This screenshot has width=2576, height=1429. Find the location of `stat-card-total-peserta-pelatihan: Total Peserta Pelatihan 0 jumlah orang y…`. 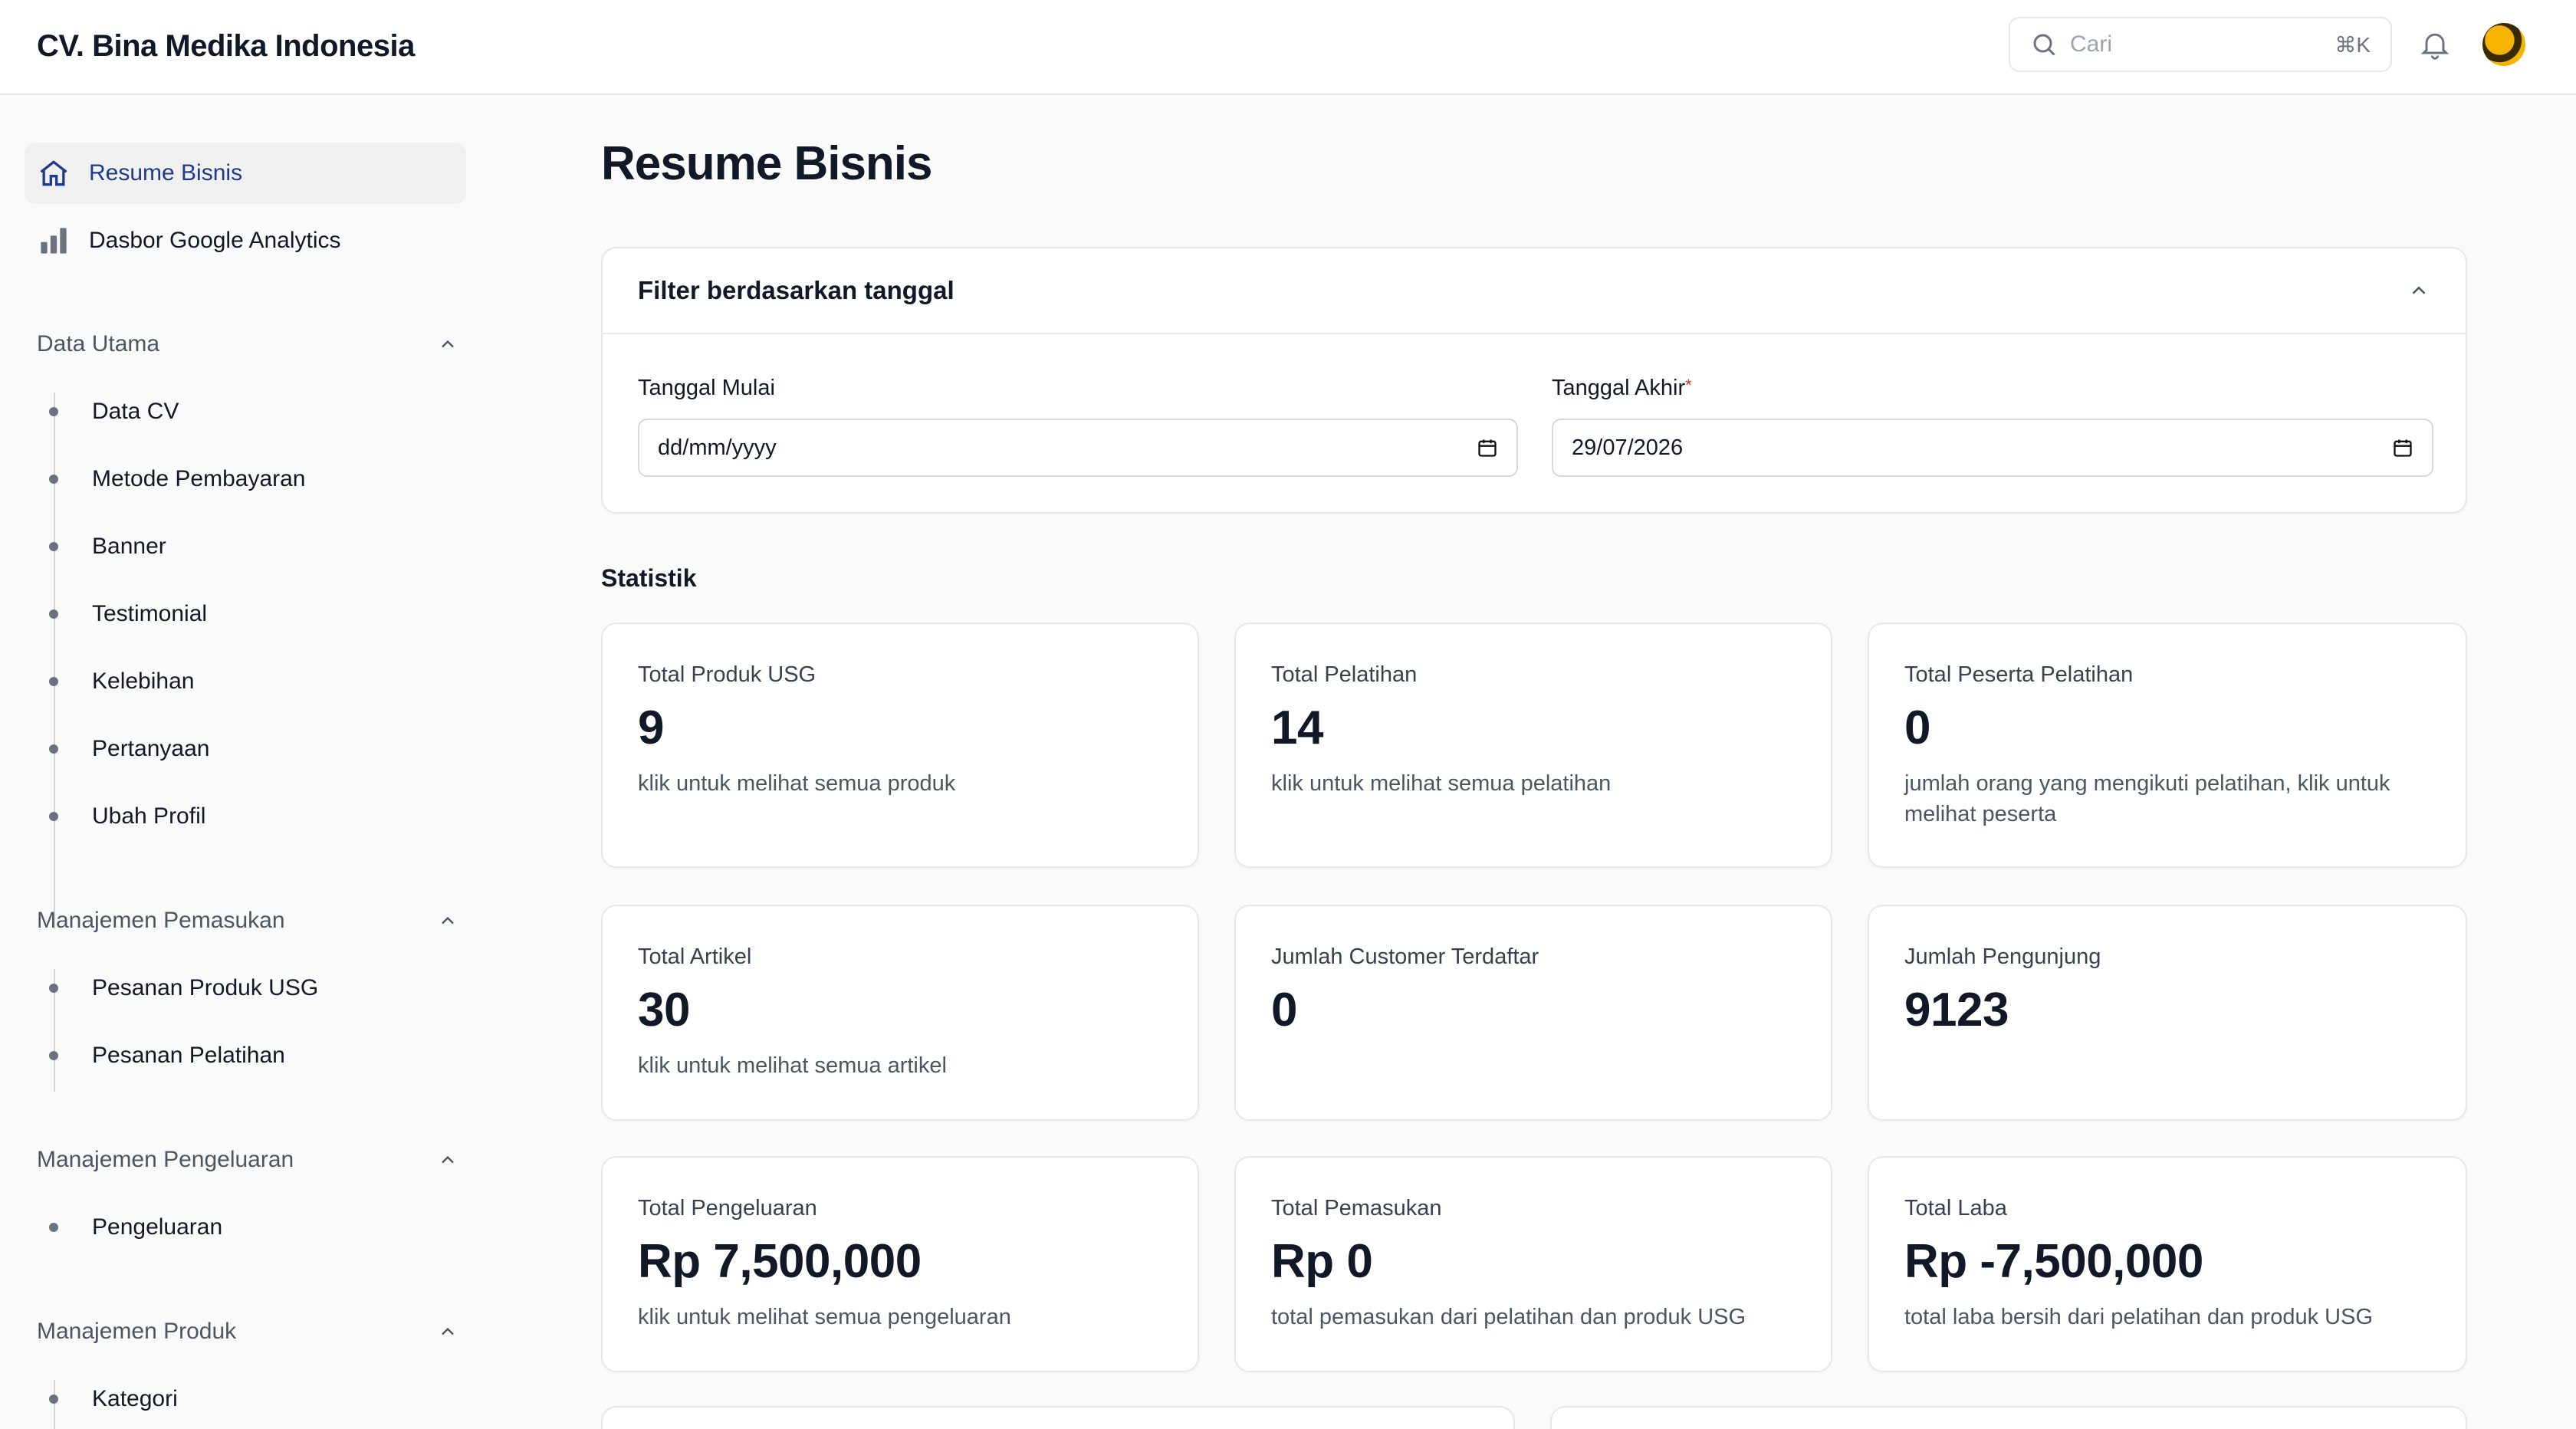

stat-card-total-peserta-pelatihan: Total Peserta Pelatihan 0 jumlah orang y… is located at coordinates (2168, 745).